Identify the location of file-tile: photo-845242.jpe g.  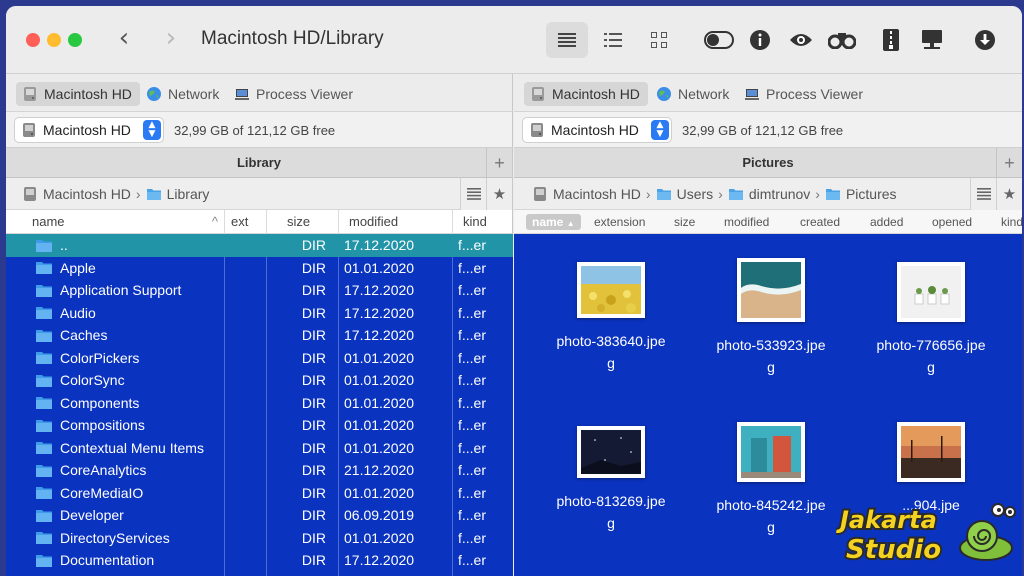
(771, 480).